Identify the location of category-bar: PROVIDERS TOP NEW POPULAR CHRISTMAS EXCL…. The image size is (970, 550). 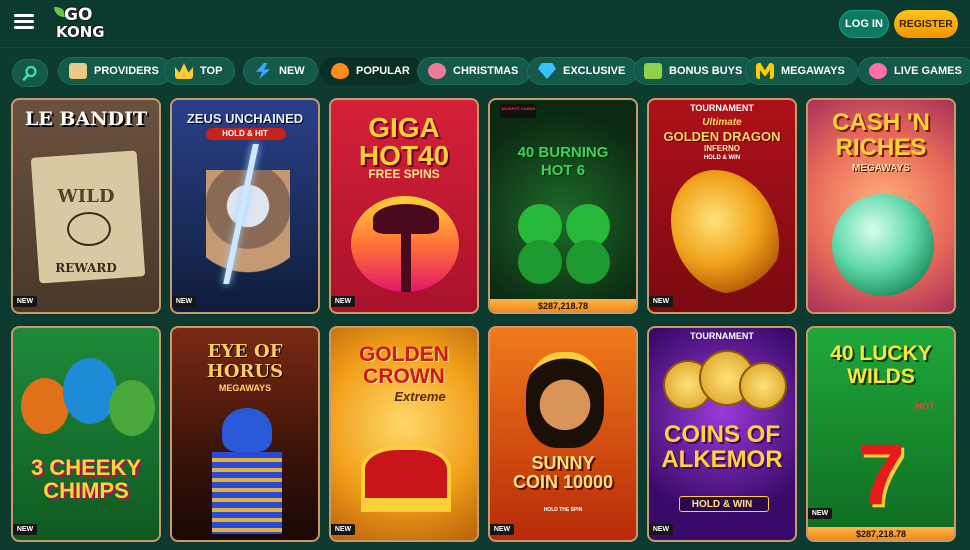
(485, 72).